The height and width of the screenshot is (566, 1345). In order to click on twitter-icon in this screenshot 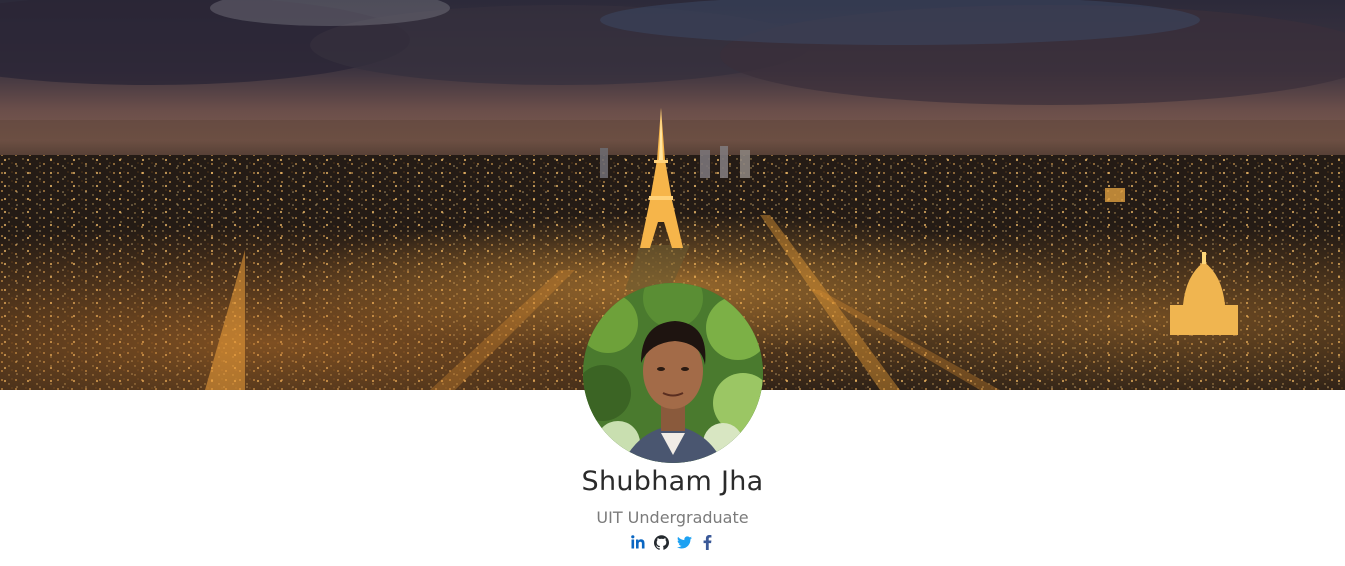, I will do `click(684, 541)`.